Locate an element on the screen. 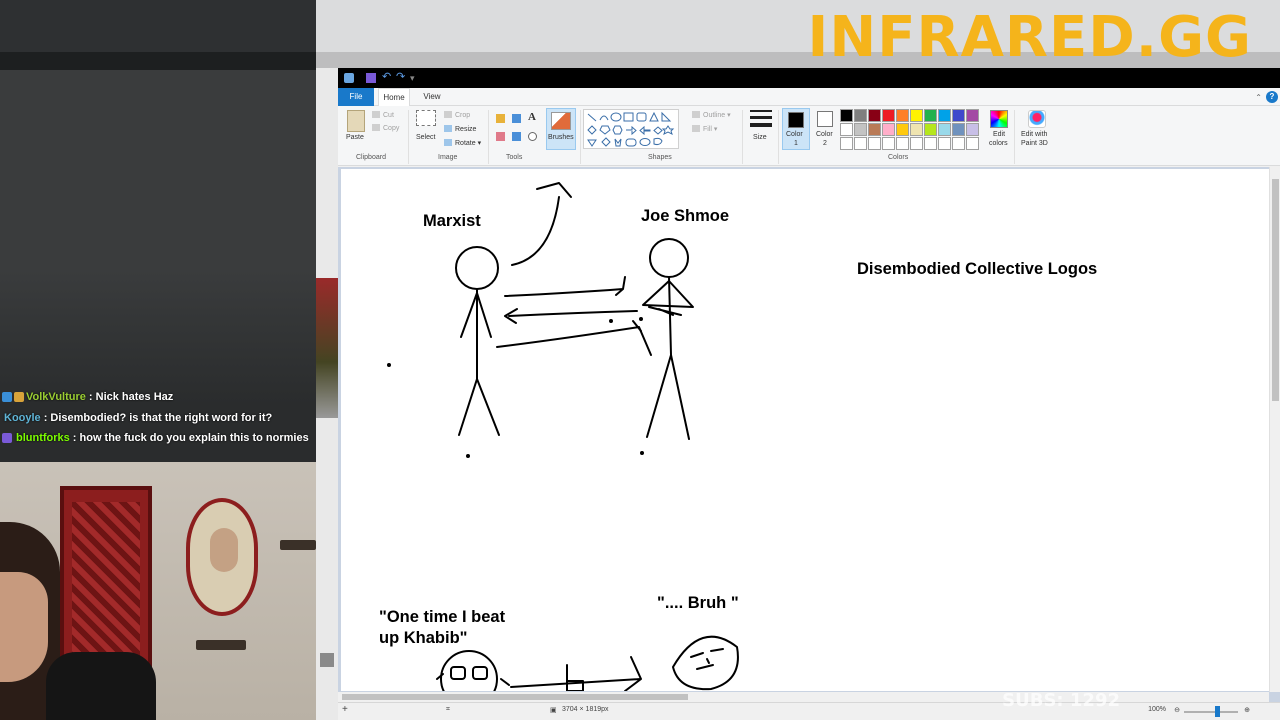  desktop-edge-handle is located at coordinates (327, 660).